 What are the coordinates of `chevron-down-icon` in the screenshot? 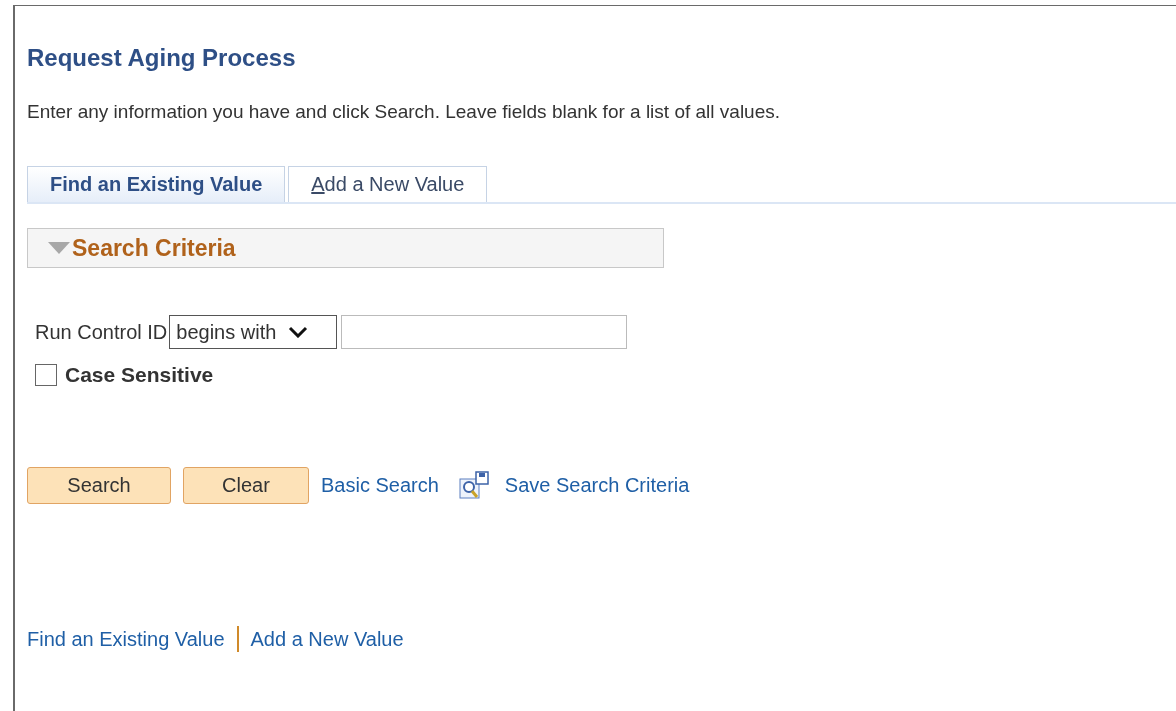 It's located at (298, 332).